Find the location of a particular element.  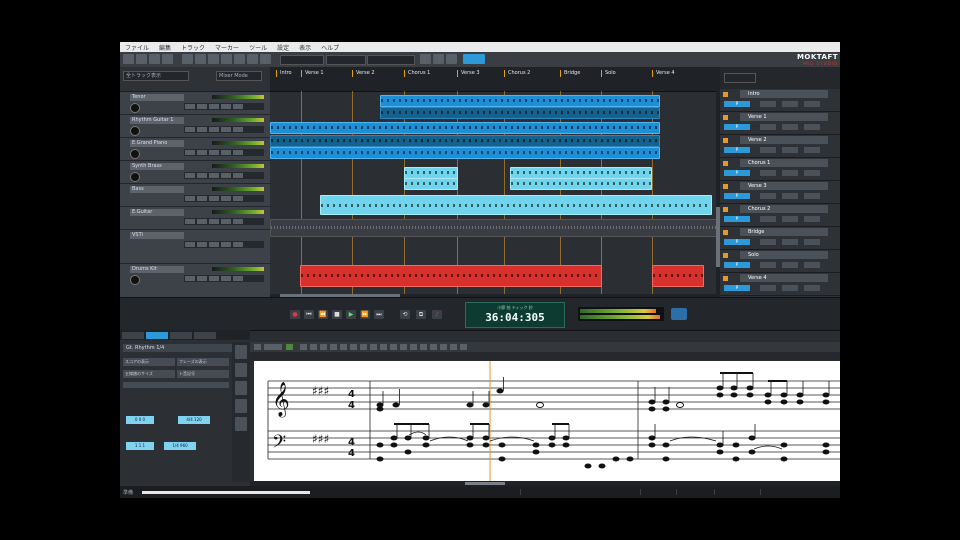

instrument-name: Chorus 2 is located at coordinates (784, 209).